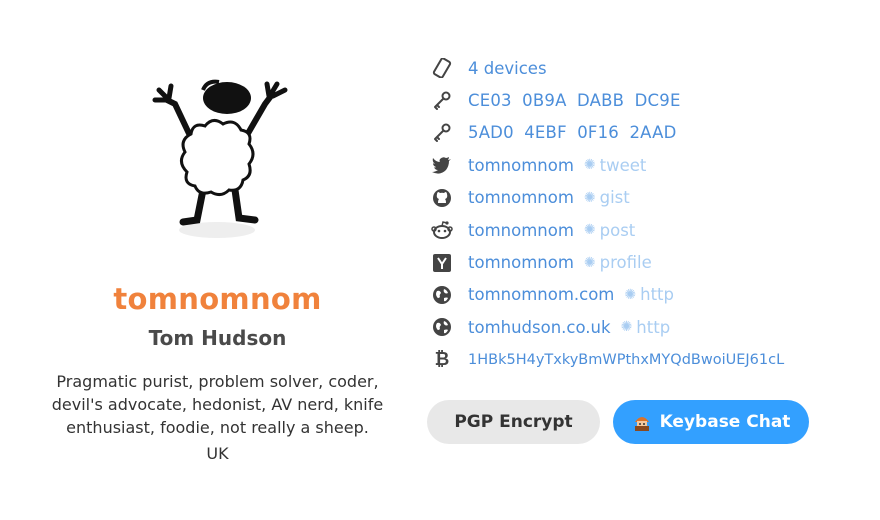 The height and width of the screenshot is (520, 880). Describe the element at coordinates (521, 197) in the screenshot. I see `github-username-link: tomnomnom` at that location.